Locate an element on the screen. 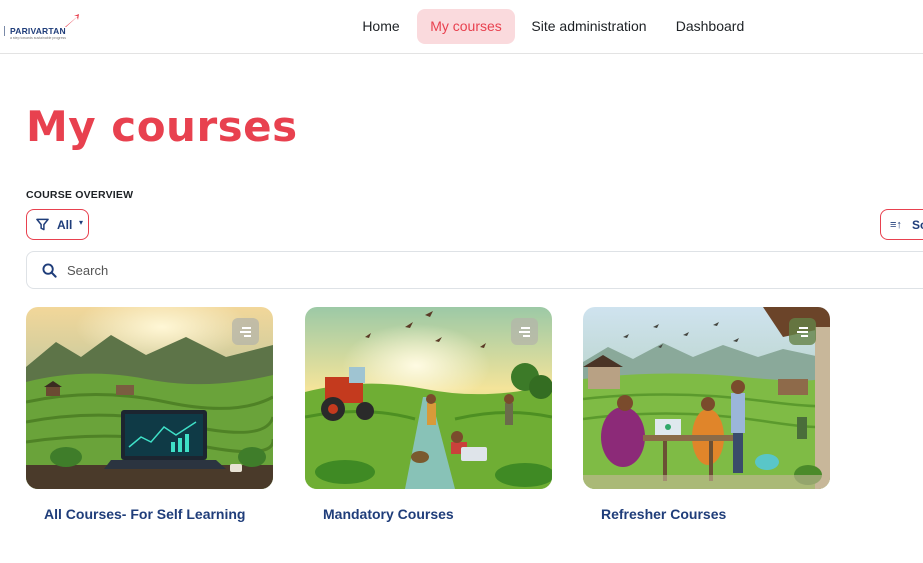  search-field is located at coordinates (474, 270).